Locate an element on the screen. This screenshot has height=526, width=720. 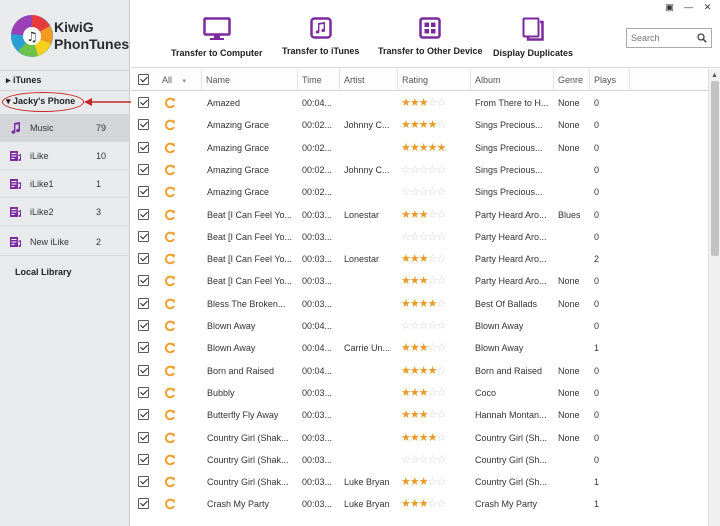
search-input is located at coordinates (662, 38).